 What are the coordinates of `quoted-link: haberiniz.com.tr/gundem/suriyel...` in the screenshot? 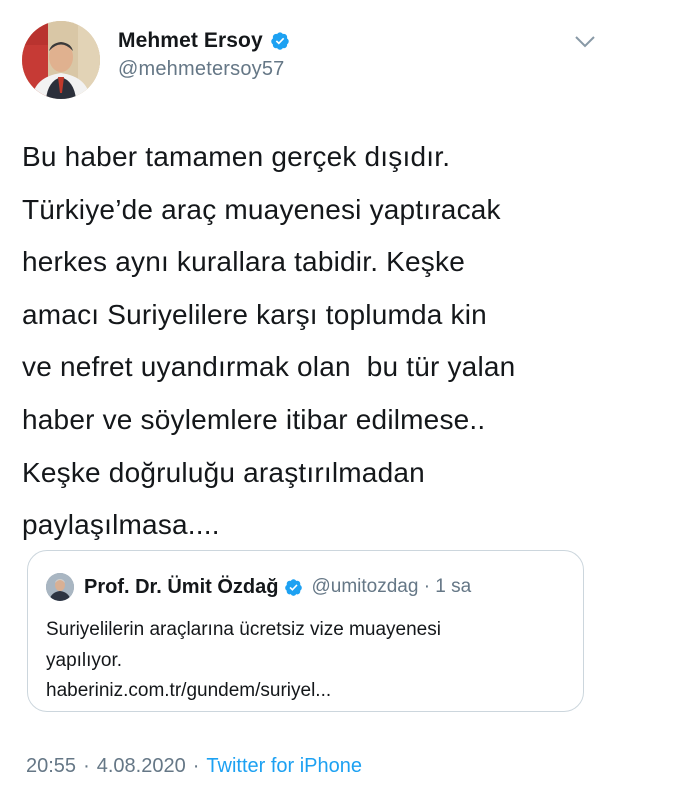 It's located at (306, 691).